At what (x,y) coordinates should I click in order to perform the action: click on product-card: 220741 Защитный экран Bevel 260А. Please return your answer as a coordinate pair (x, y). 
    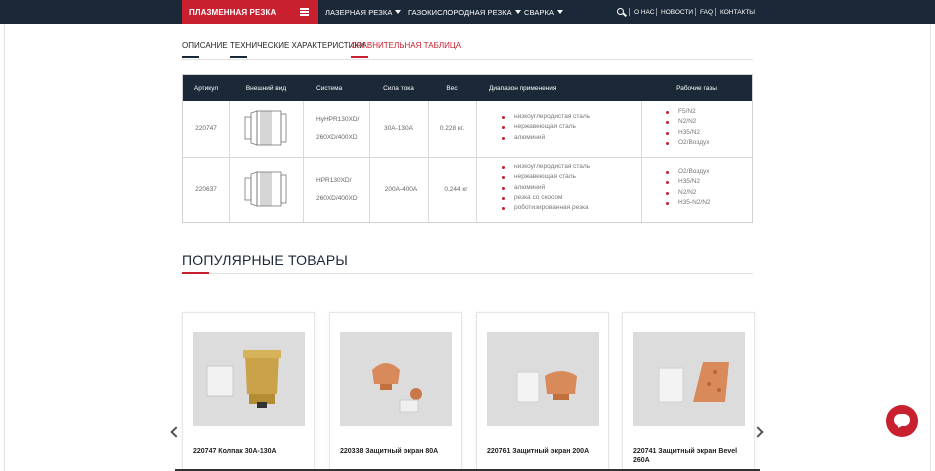
    Looking at the image, I should click on (688, 391).